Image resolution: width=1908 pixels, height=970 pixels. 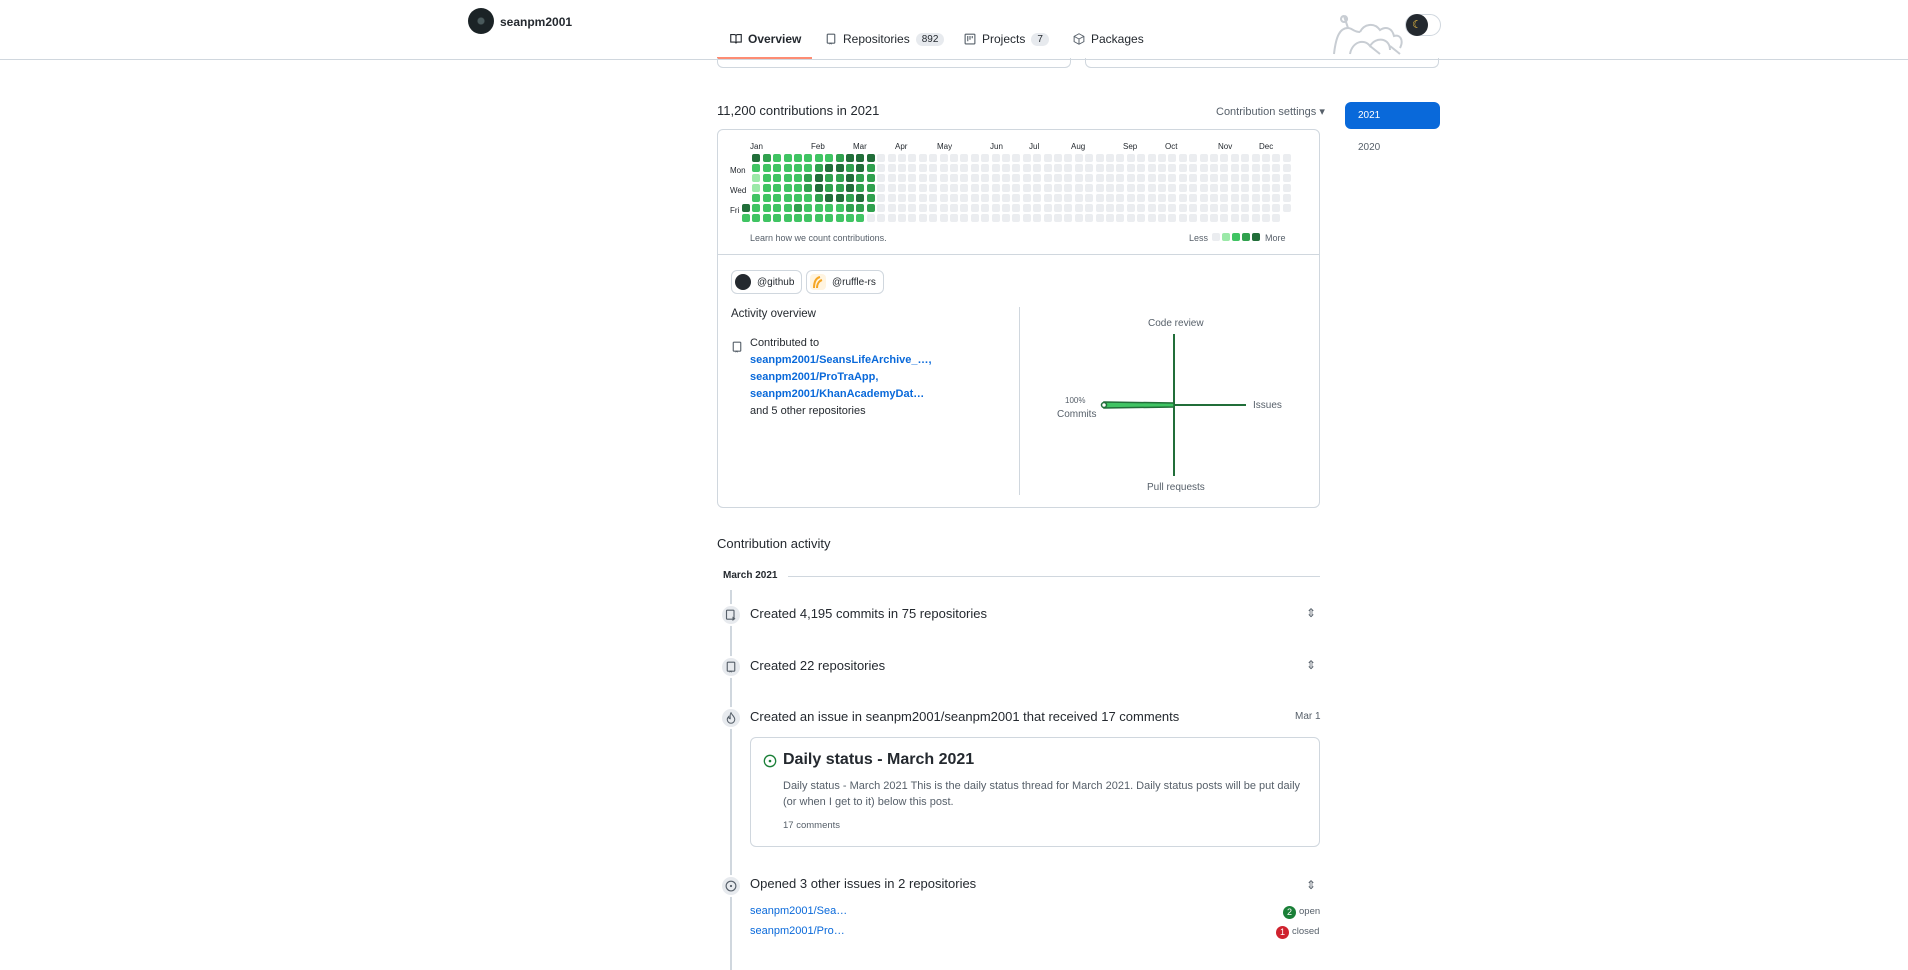 What do you see at coordinates (1392, 115) in the screenshot?
I see `year-2021-button: 2021` at bounding box center [1392, 115].